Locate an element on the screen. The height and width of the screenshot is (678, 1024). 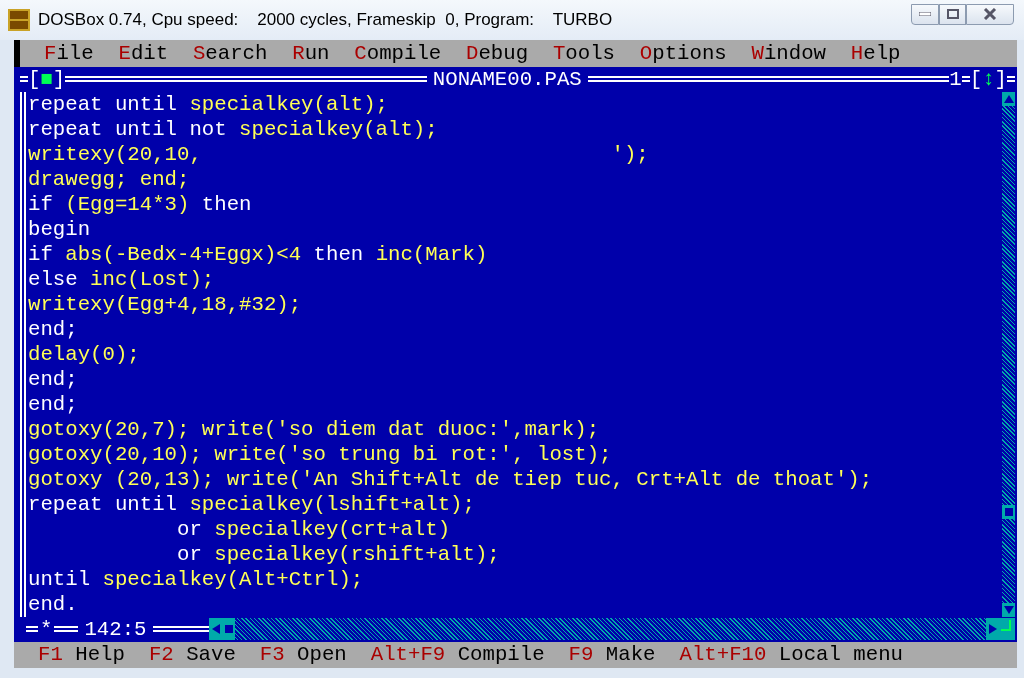
right-arrow-icon is located at coordinates (993, 629).